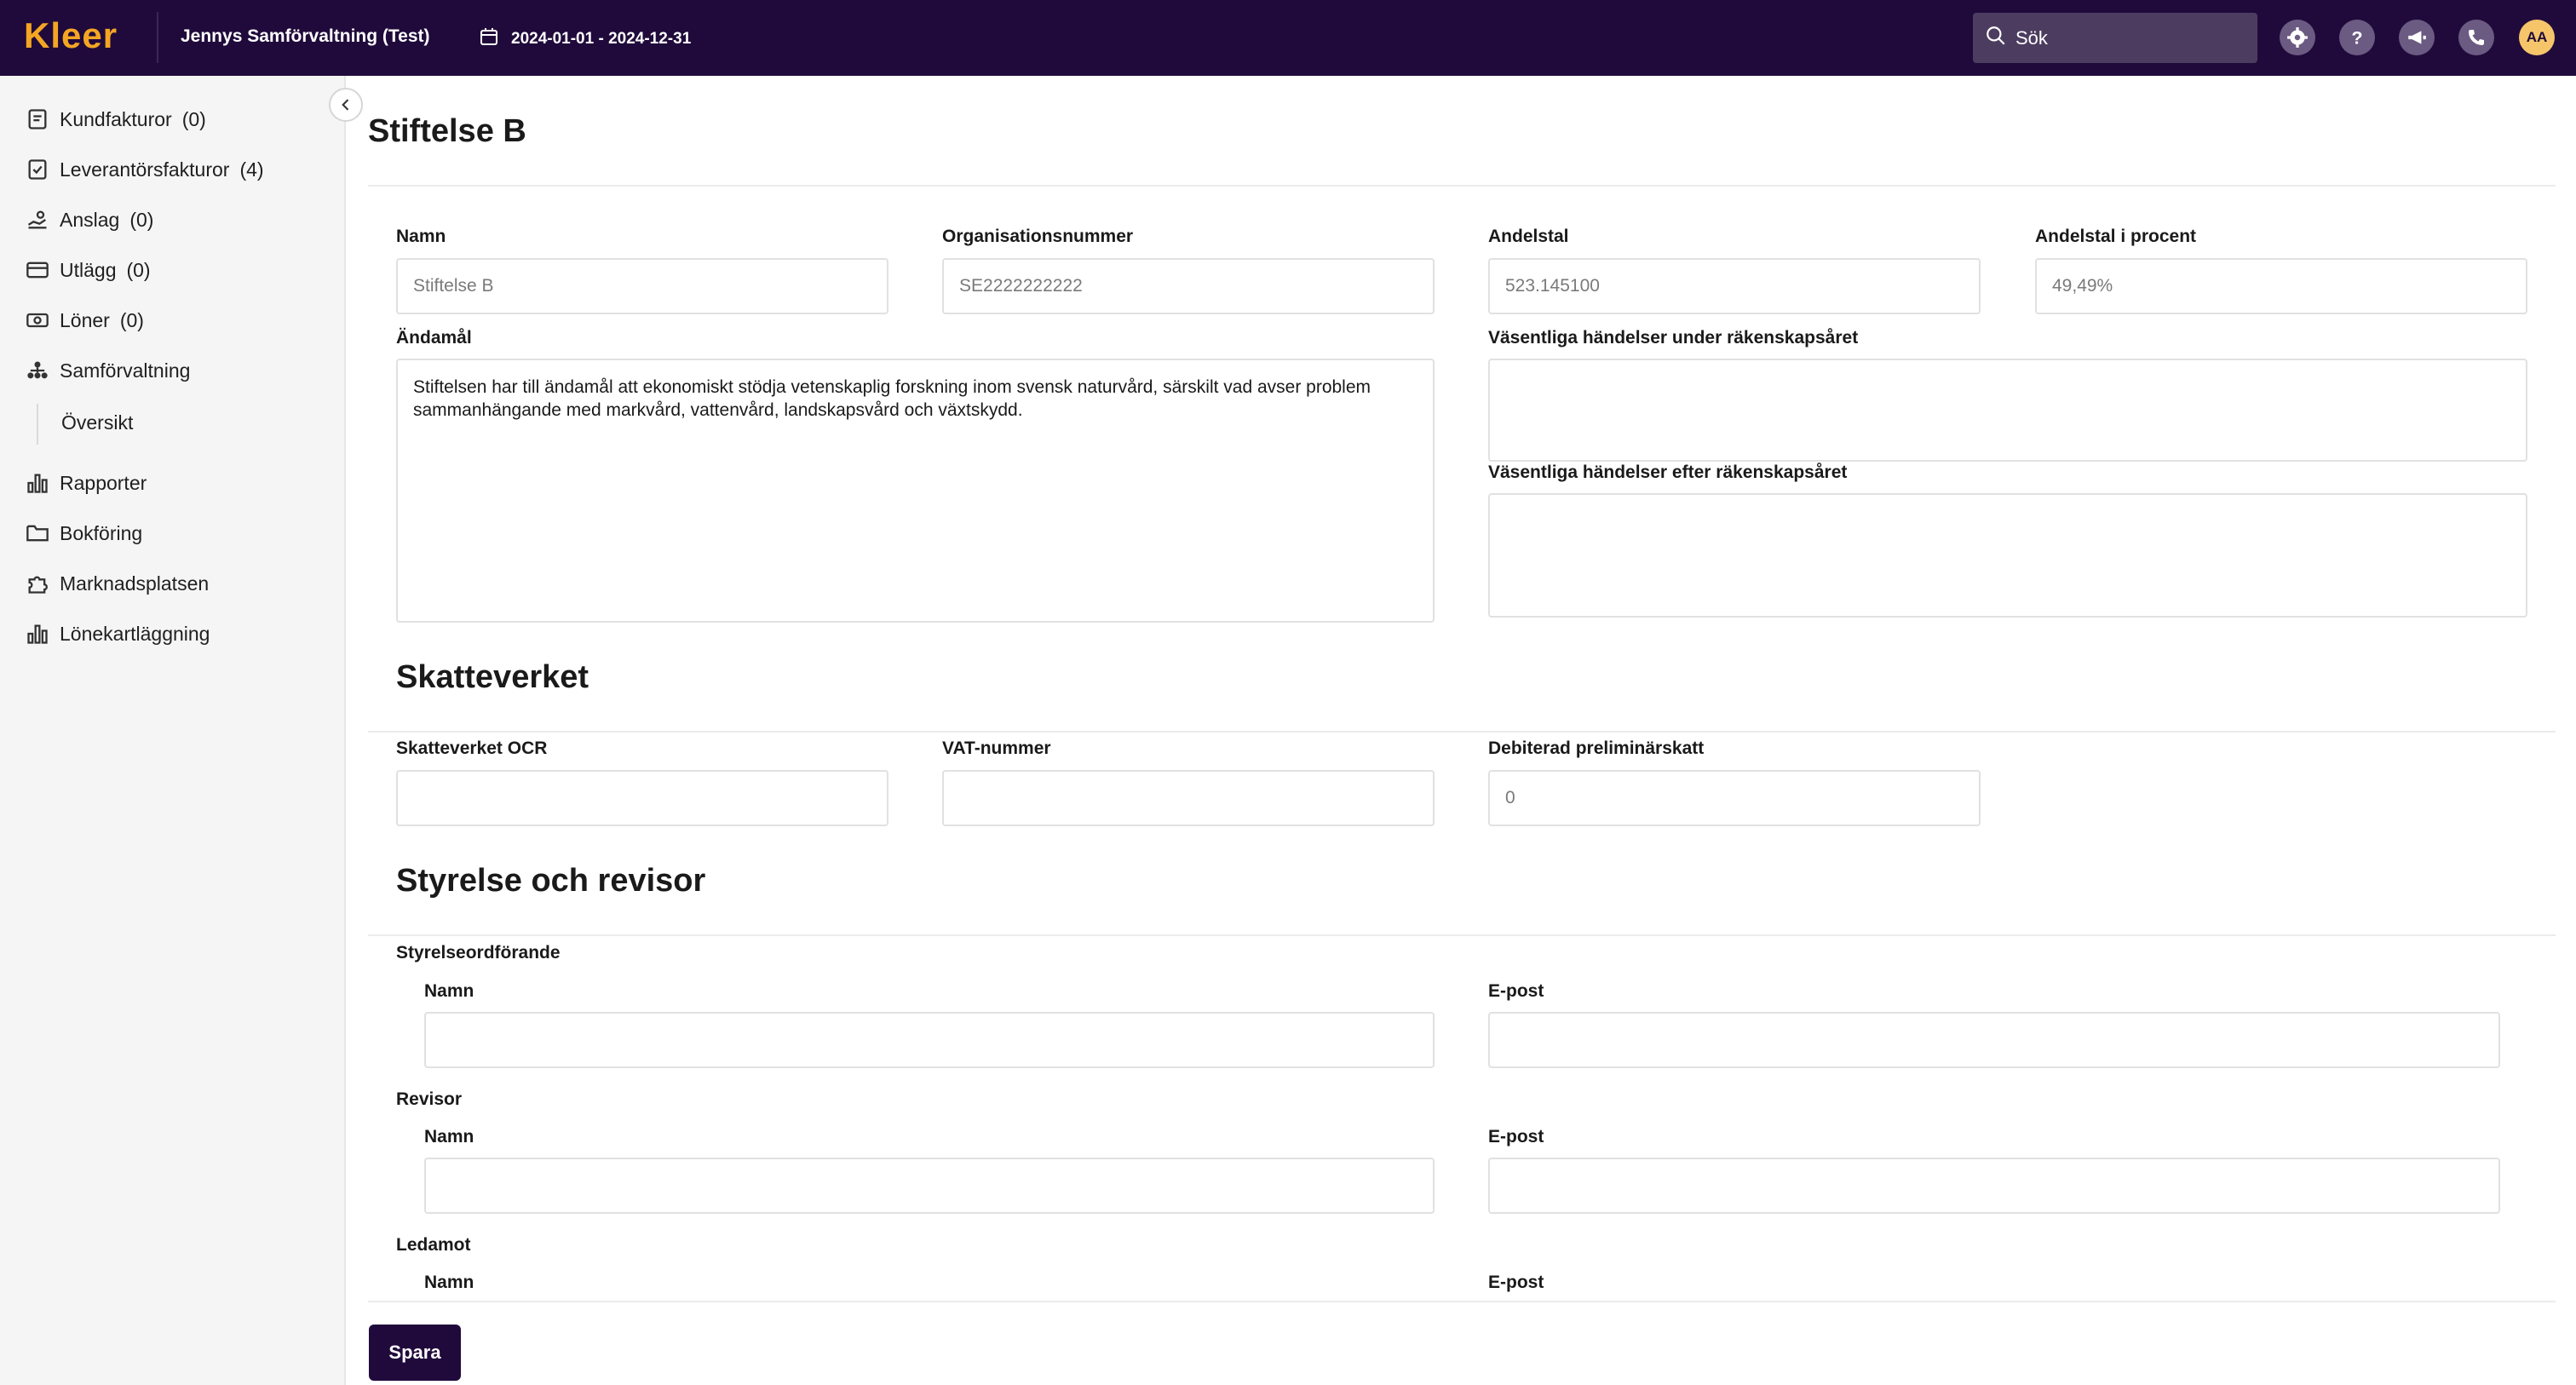  What do you see at coordinates (1516, 1137) in the screenshot?
I see `revisor-epost-label: E-post` at bounding box center [1516, 1137].